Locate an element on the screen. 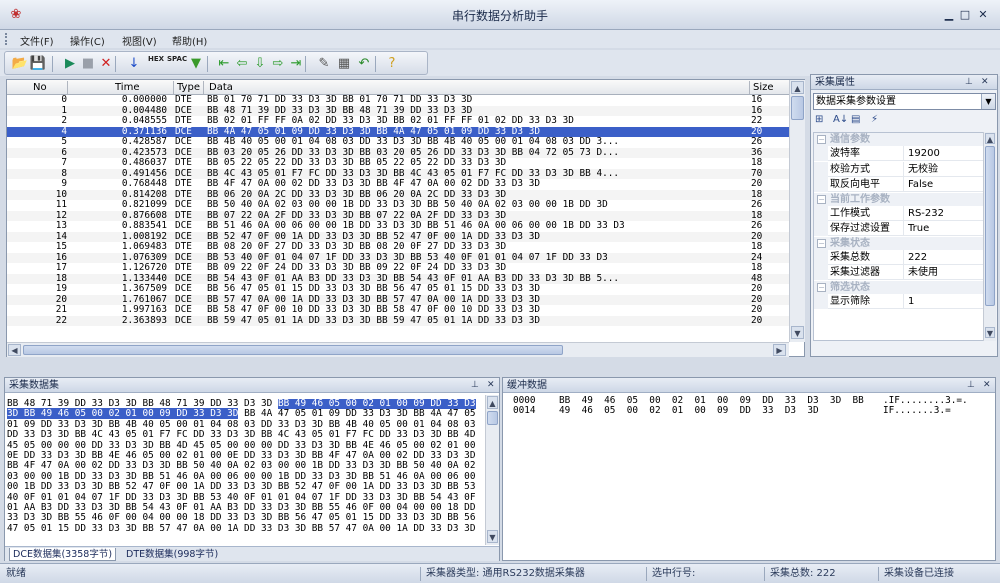  help-icon: ? is located at coordinates (392, 64).